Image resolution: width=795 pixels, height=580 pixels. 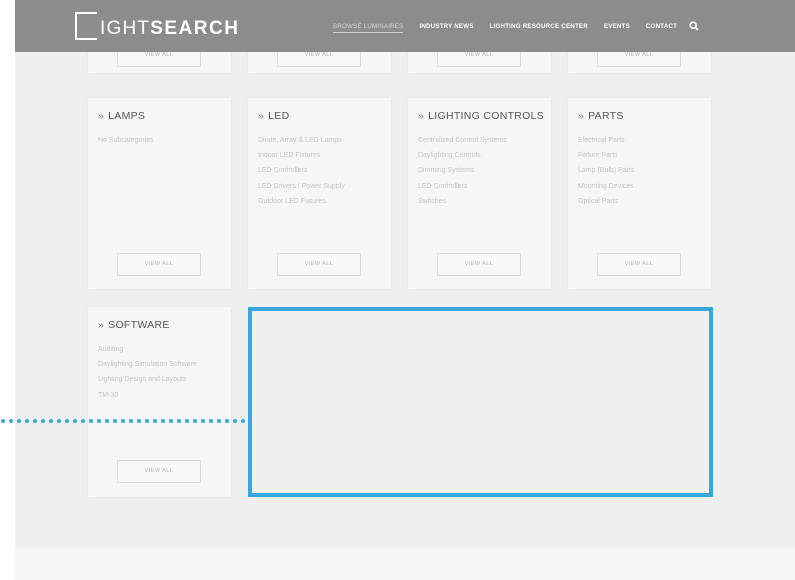 I want to click on card-title-label: LED, so click(x=279, y=116).